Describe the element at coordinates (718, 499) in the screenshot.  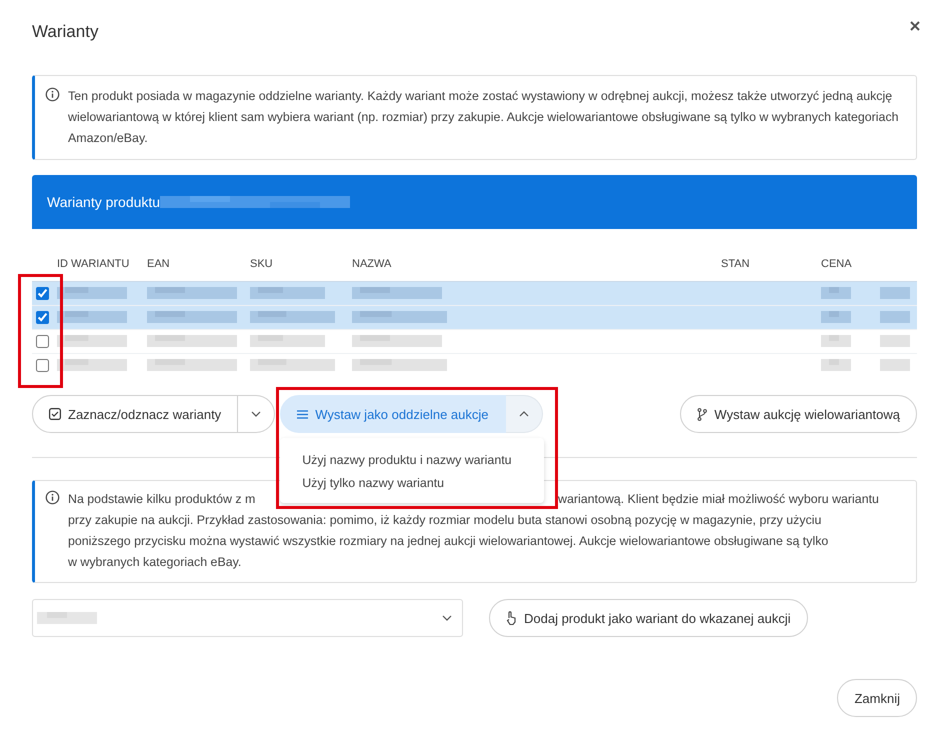
I see `info-text: wariantową. Klient będzie miał możliwość wyboru wariantu` at that location.